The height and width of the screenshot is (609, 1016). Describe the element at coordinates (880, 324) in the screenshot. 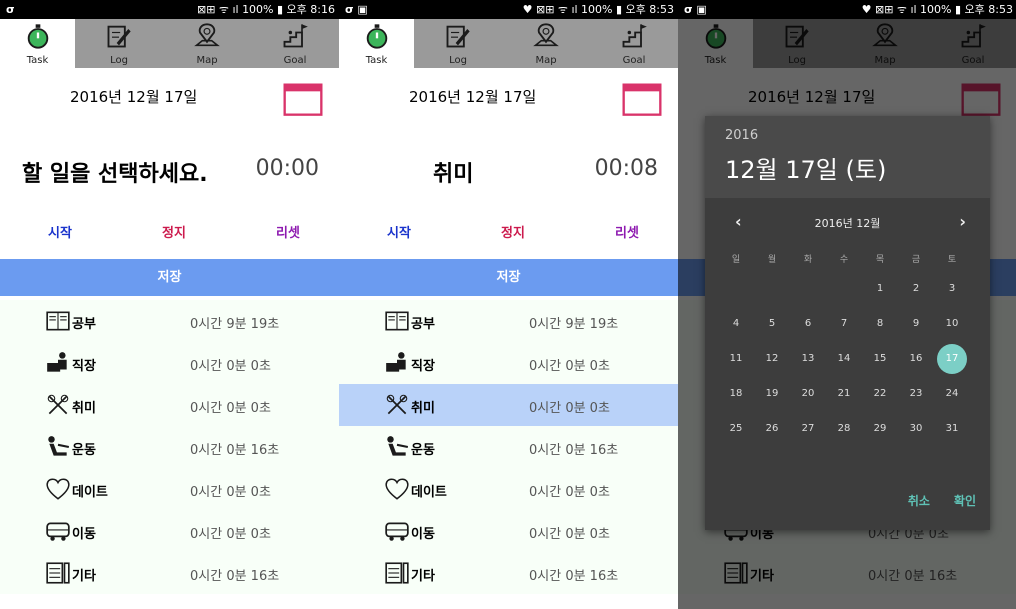

I see `calendar-day: 8` at that location.